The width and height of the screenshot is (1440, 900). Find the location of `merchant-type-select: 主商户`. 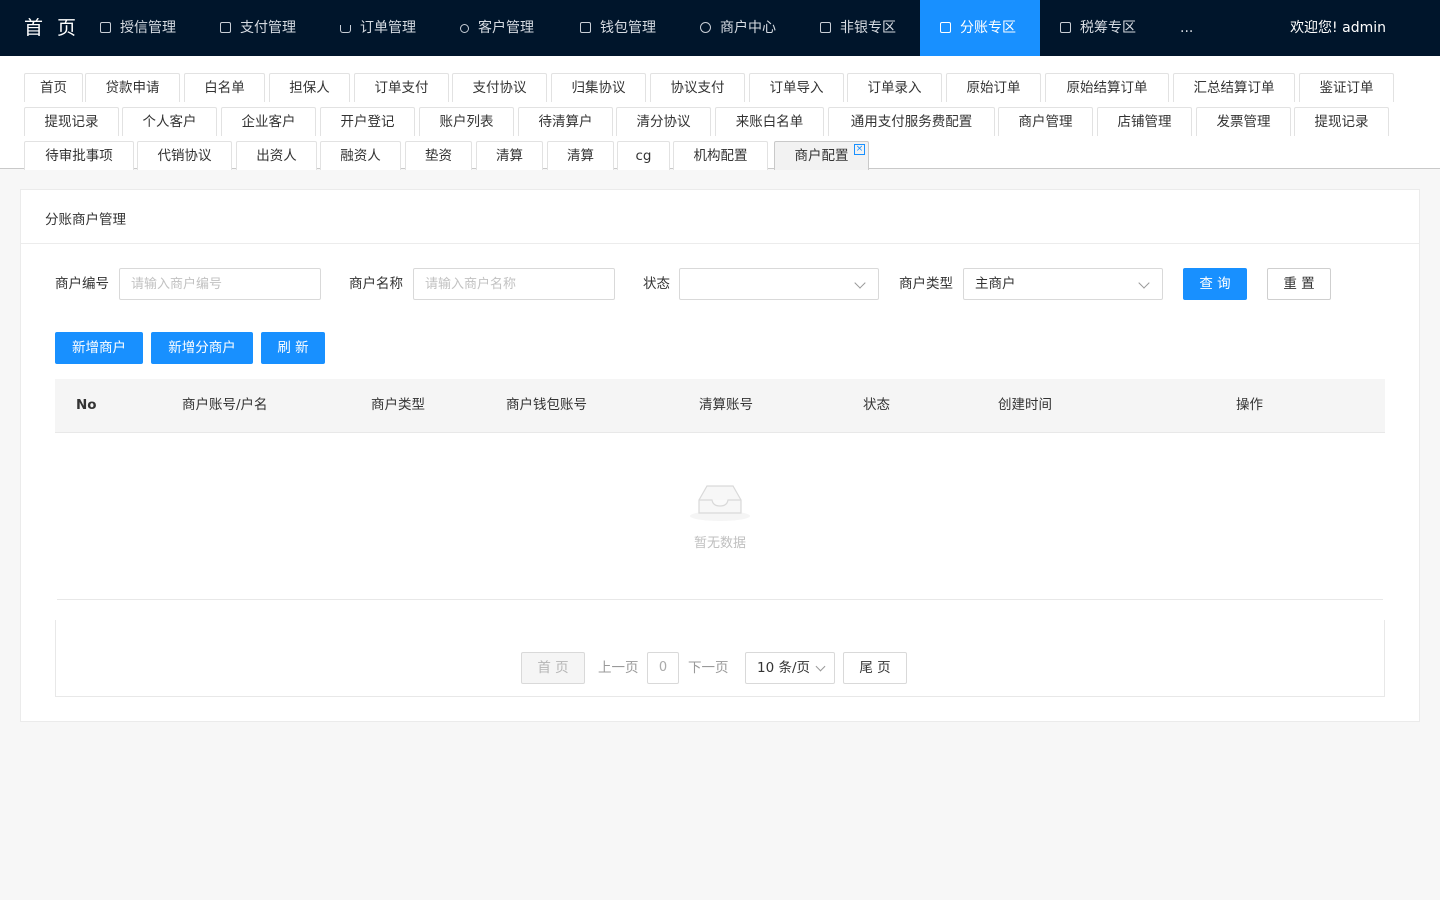

merchant-type-select: 主商户 is located at coordinates (1063, 284).